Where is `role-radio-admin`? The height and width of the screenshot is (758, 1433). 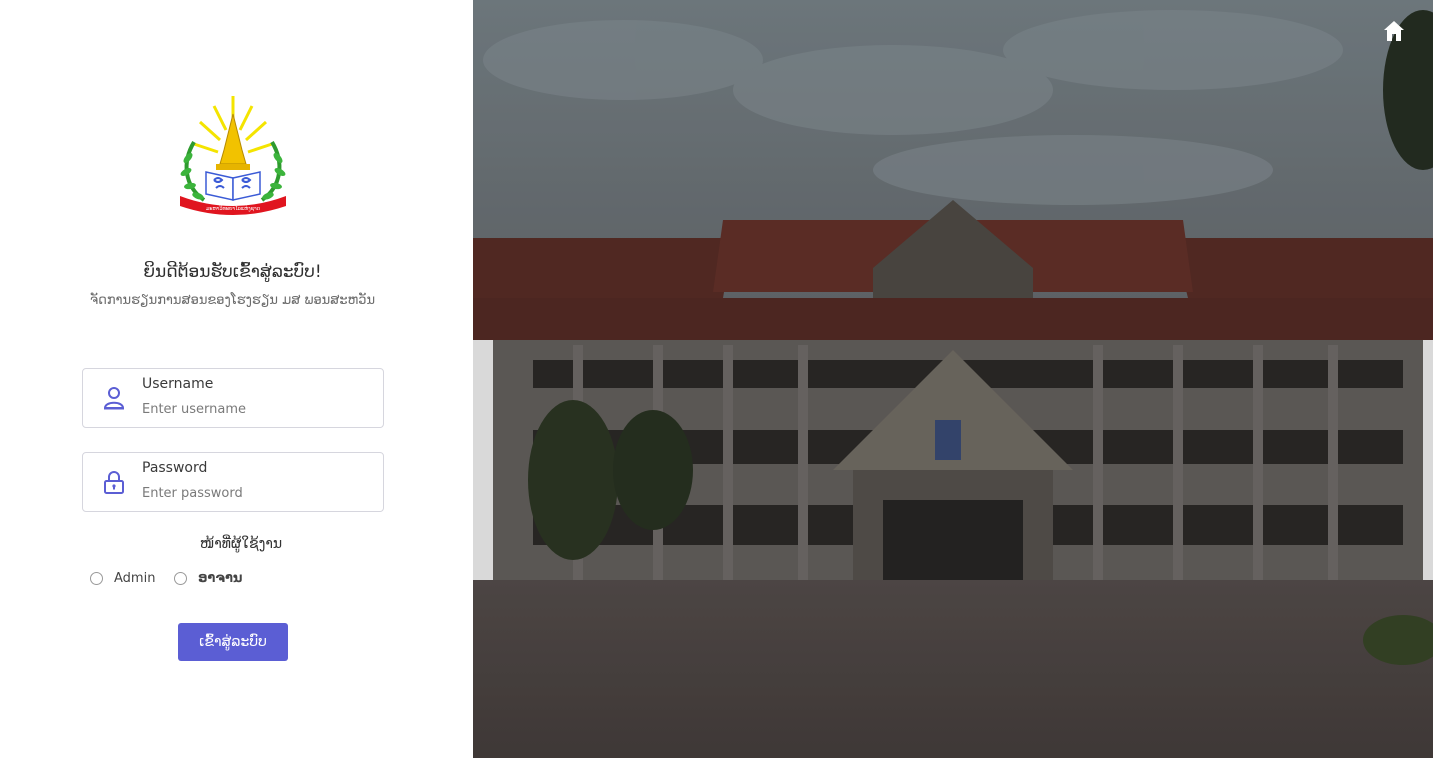
role-radio-admin is located at coordinates (96, 578).